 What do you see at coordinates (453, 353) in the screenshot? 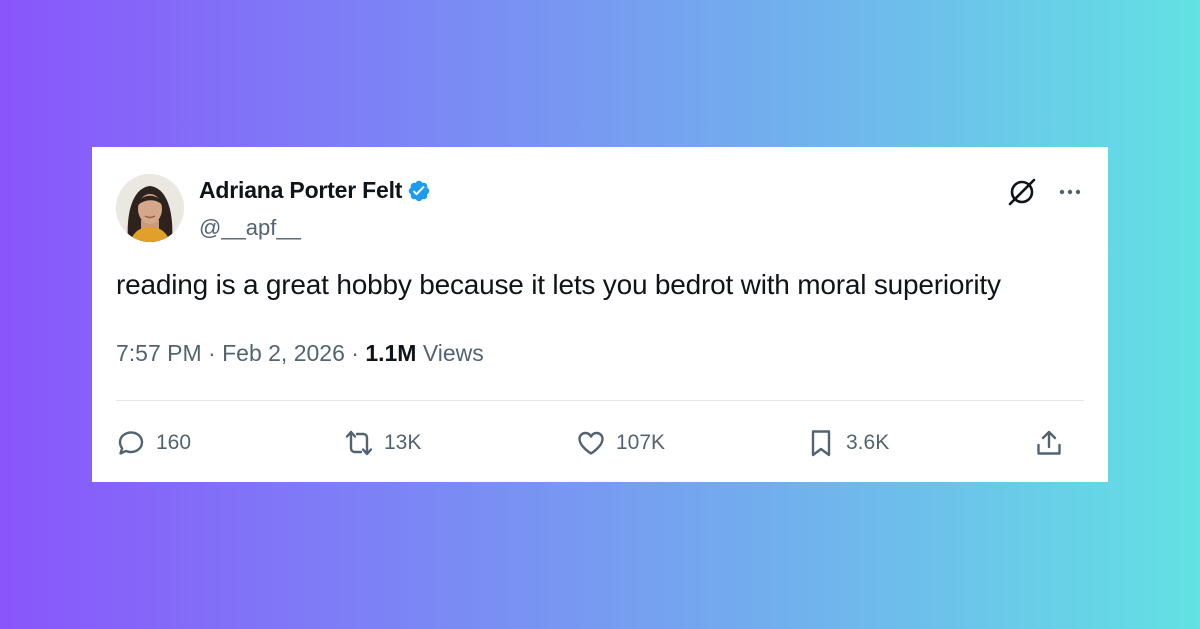
I see `views-label: Views` at bounding box center [453, 353].